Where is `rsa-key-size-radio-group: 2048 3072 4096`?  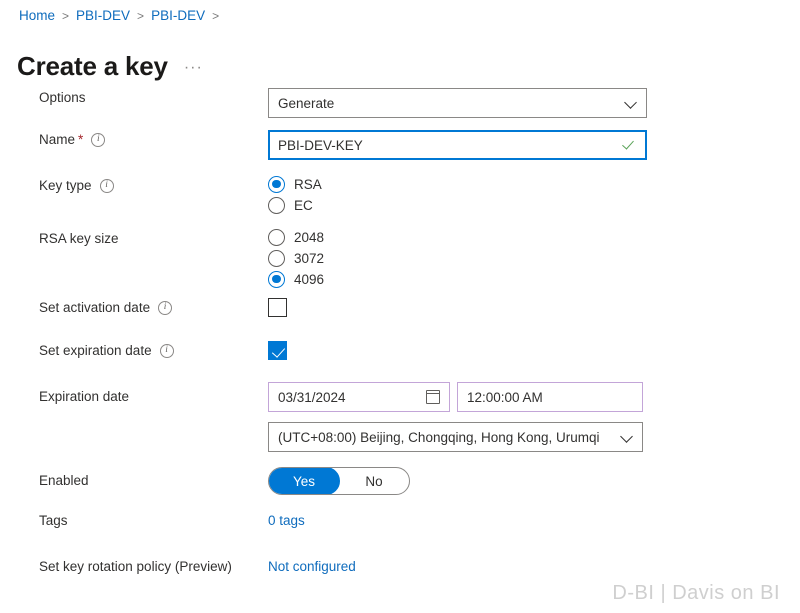 rsa-key-size-radio-group: 2048 3072 4096 is located at coordinates (534, 257).